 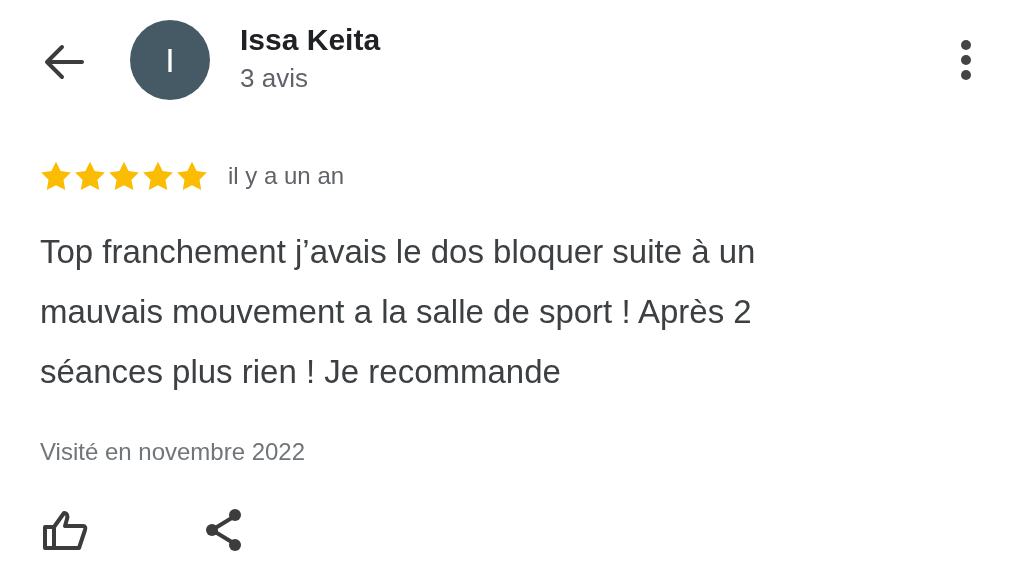 What do you see at coordinates (173, 452) in the screenshot?
I see `visit-date: Visité en novembre 2022` at bounding box center [173, 452].